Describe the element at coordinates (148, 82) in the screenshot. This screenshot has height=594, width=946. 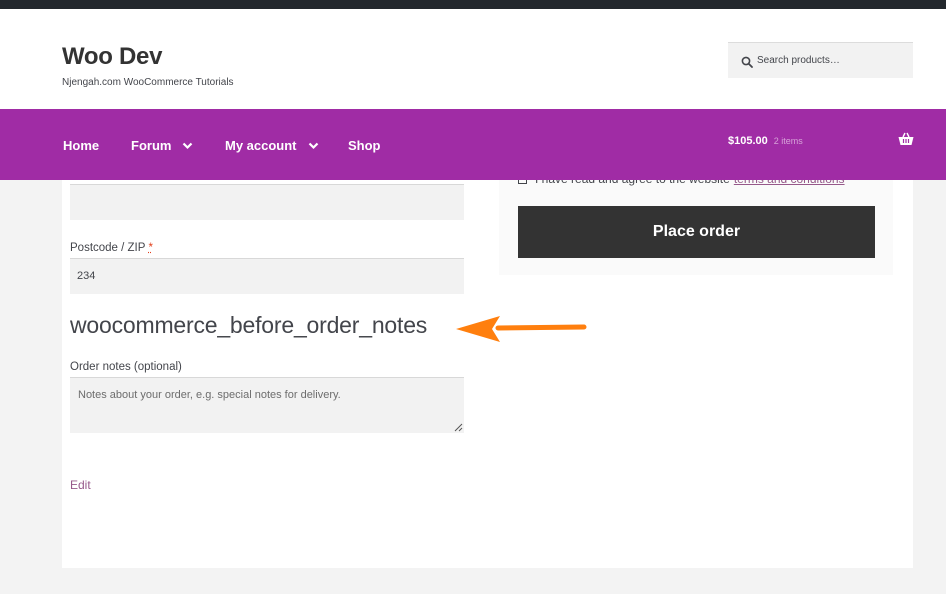
I see `site-tagline: Njengah.com WooCommerce Tutorials` at that location.